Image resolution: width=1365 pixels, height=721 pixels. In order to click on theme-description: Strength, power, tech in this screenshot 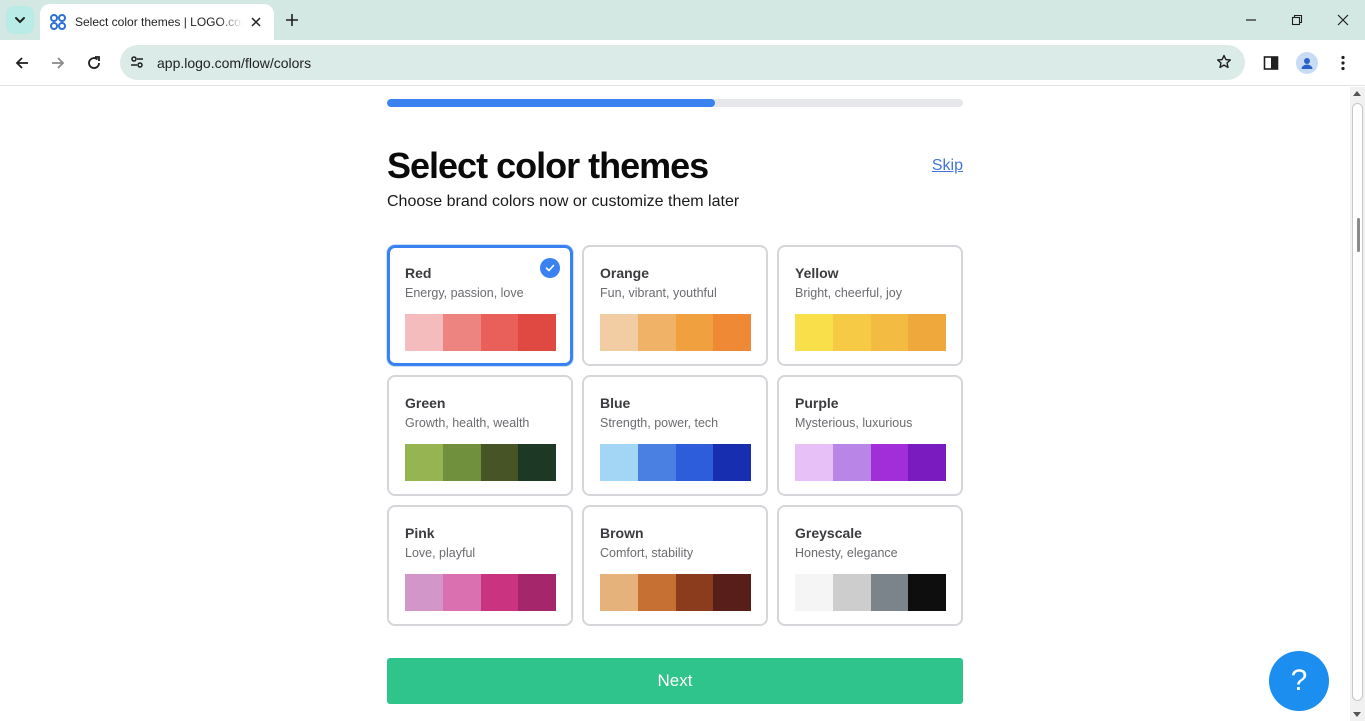, I will do `click(659, 423)`.